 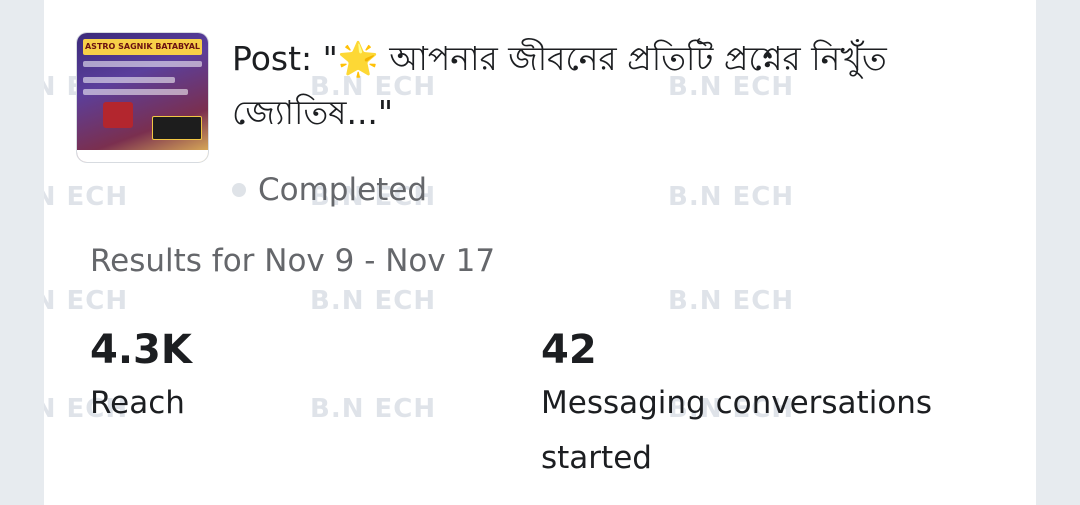 What do you see at coordinates (737, 430) in the screenshot?
I see `metric-label: Messaging conversations started` at bounding box center [737, 430].